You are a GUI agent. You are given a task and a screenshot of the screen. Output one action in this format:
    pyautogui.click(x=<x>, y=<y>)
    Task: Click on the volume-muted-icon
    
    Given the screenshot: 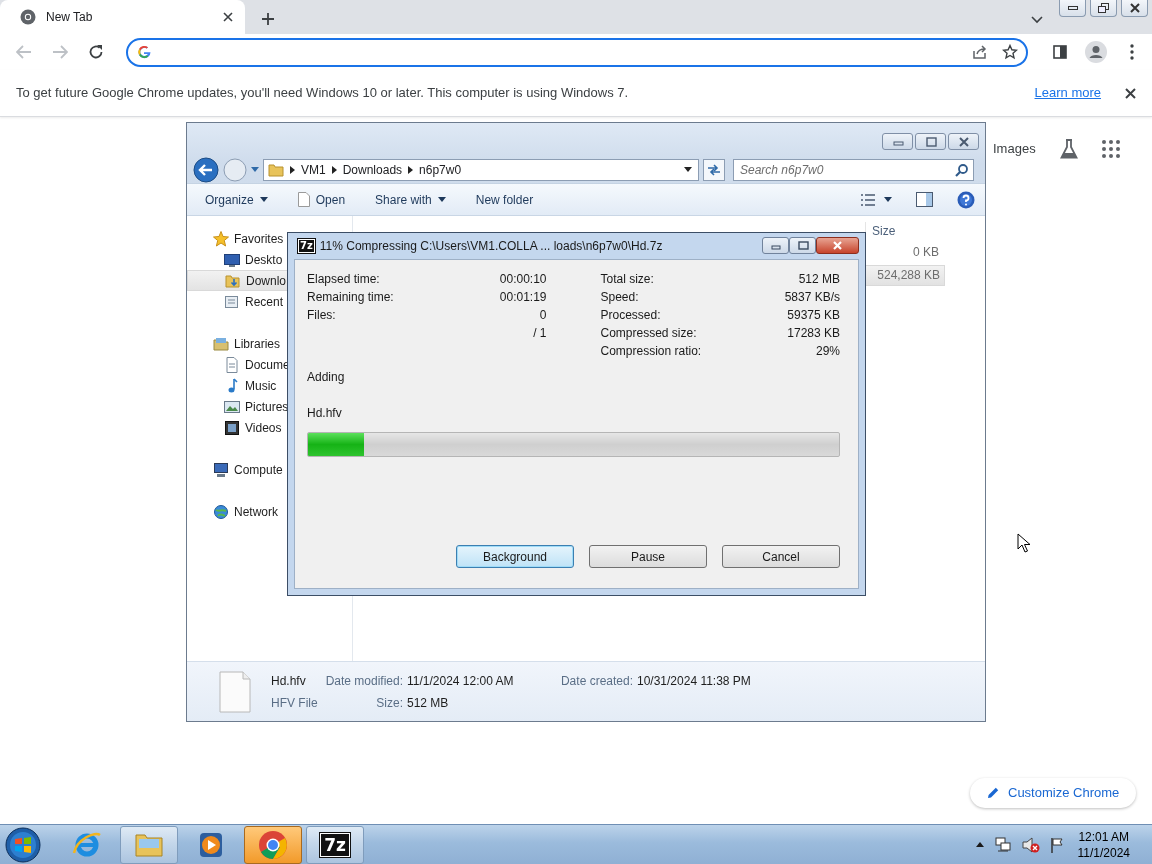 What is the action you would take?
    pyautogui.click(x=1030, y=844)
    